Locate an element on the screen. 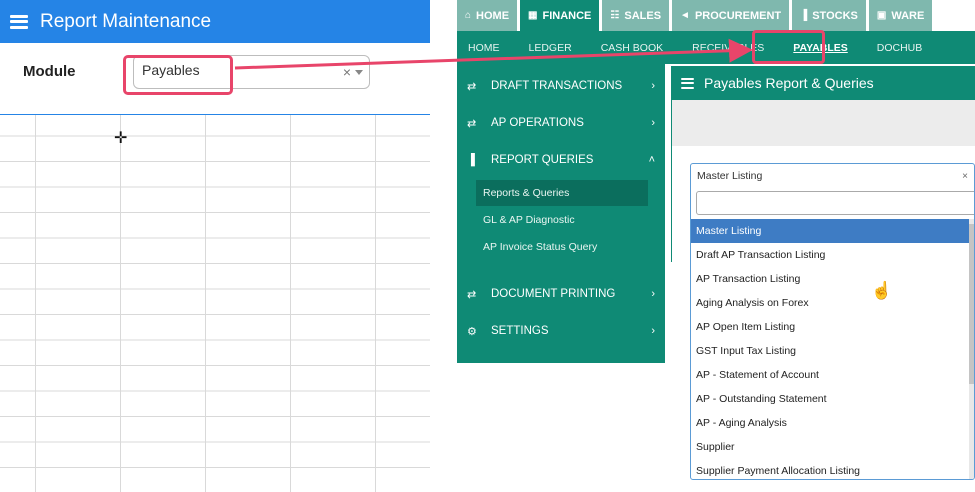 This screenshot has height=492, width=975. module-highlight-box is located at coordinates (178, 75).